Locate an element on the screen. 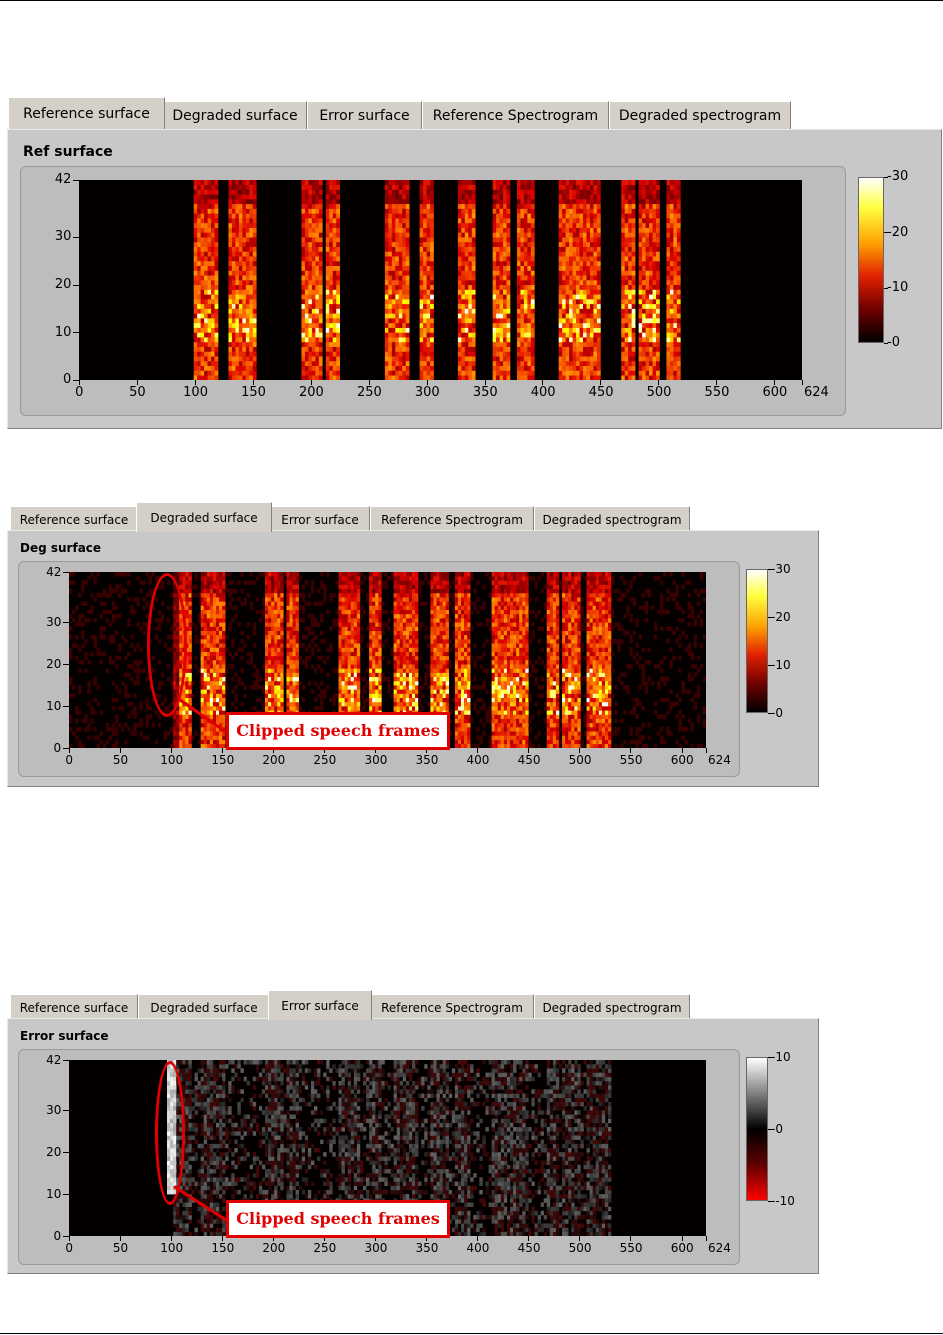 The image size is (943, 1335). colorbar-tick-label: -0 is located at coordinates (777, 1128).